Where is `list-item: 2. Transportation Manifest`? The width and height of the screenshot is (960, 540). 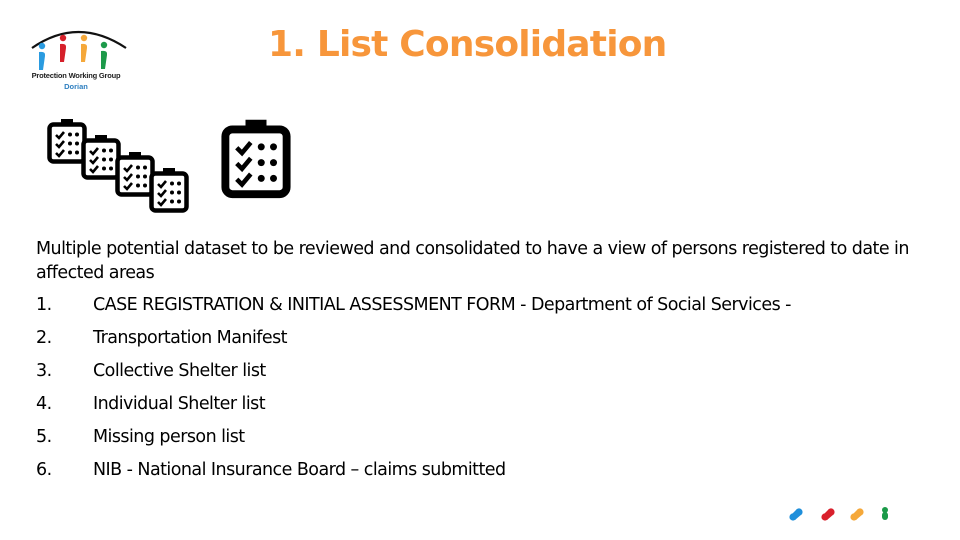 list-item: 2. Transportation Manifest is located at coordinates (486, 338).